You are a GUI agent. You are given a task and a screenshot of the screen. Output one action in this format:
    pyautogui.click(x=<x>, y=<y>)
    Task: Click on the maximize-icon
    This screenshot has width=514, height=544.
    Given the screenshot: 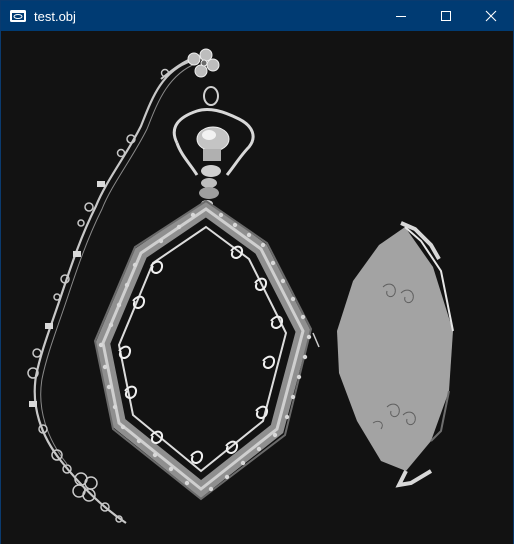 What is the action you would take?
    pyautogui.click(x=445, y=16)
    